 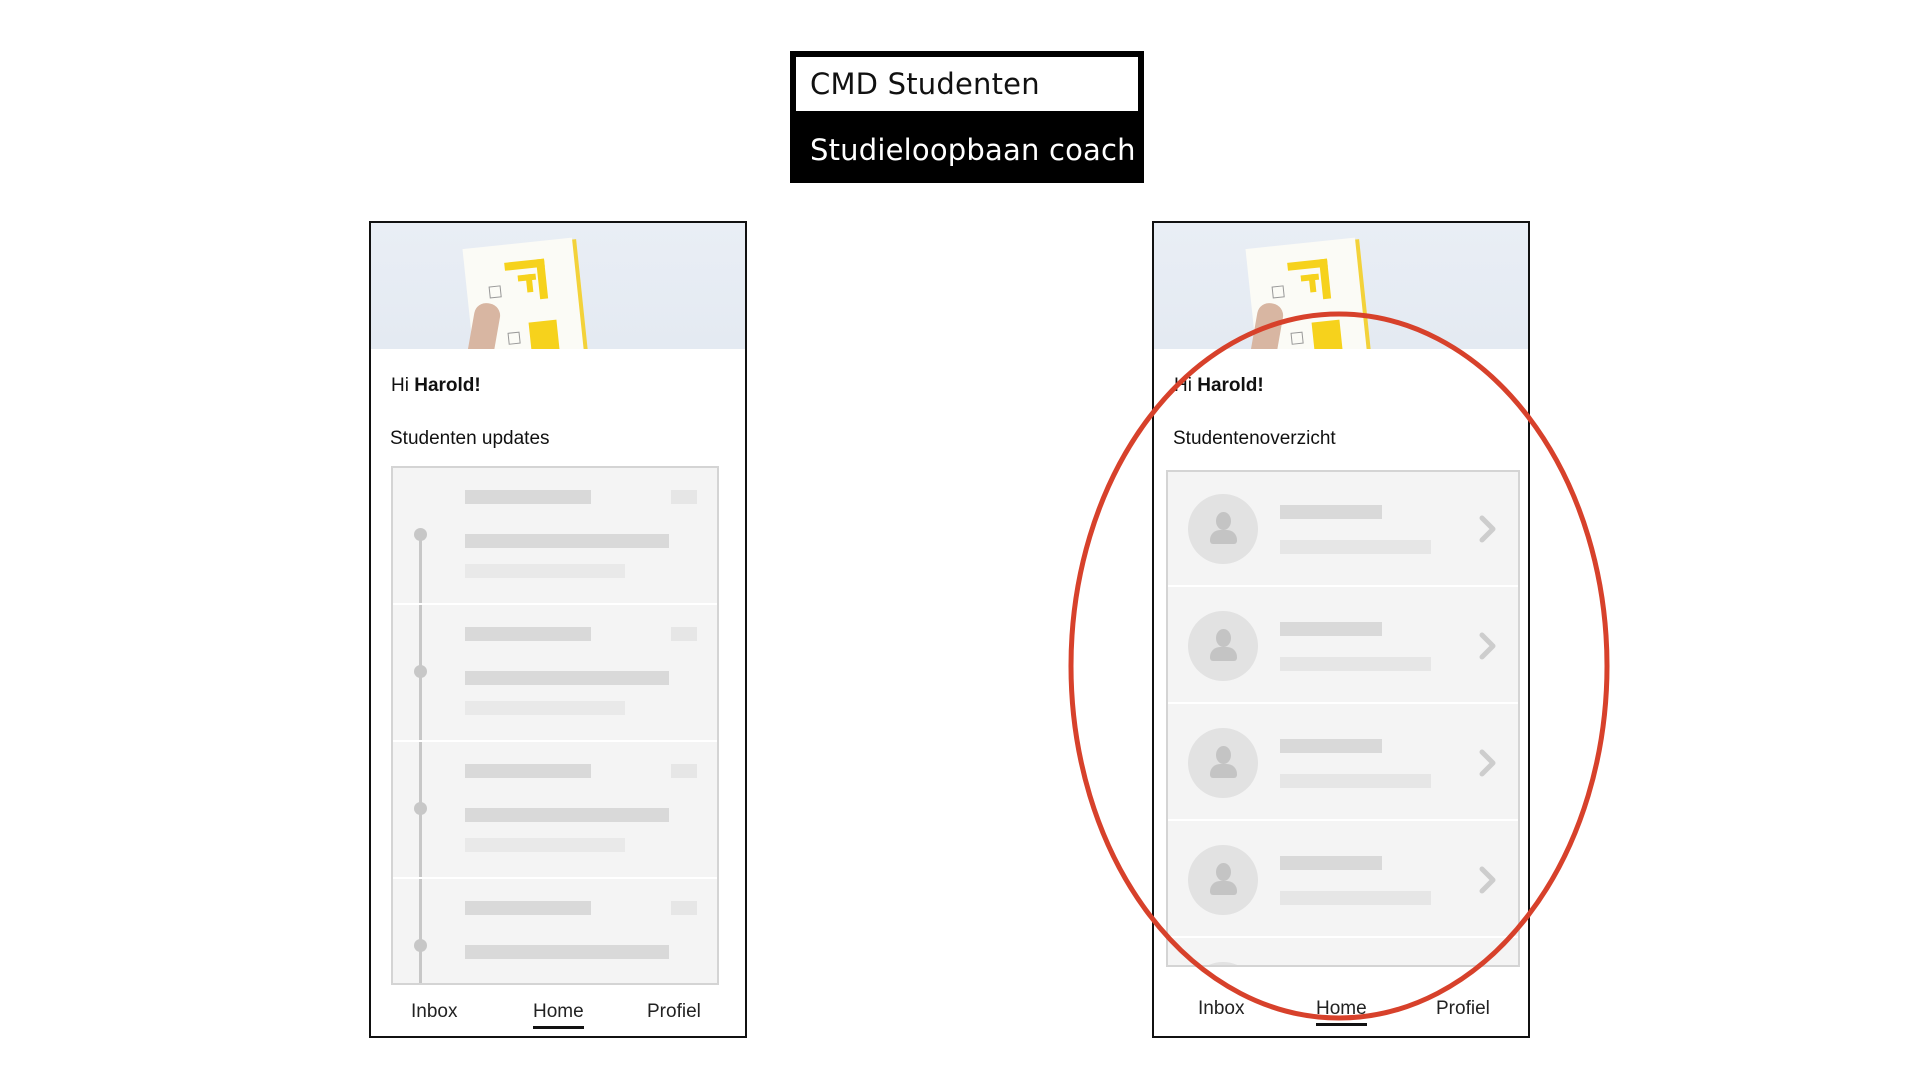 What do you see at coordinates (967, 117) in the screenshot?
I see `role-switch: CMD Studenten Studieloopbaan coach` at bounding box center [967, 117].